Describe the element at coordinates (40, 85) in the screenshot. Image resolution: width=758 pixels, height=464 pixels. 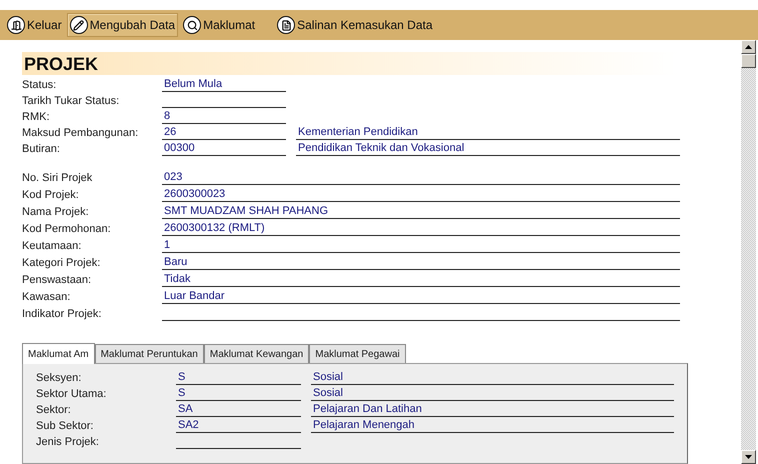
I see `field-label: Status:` at that location.